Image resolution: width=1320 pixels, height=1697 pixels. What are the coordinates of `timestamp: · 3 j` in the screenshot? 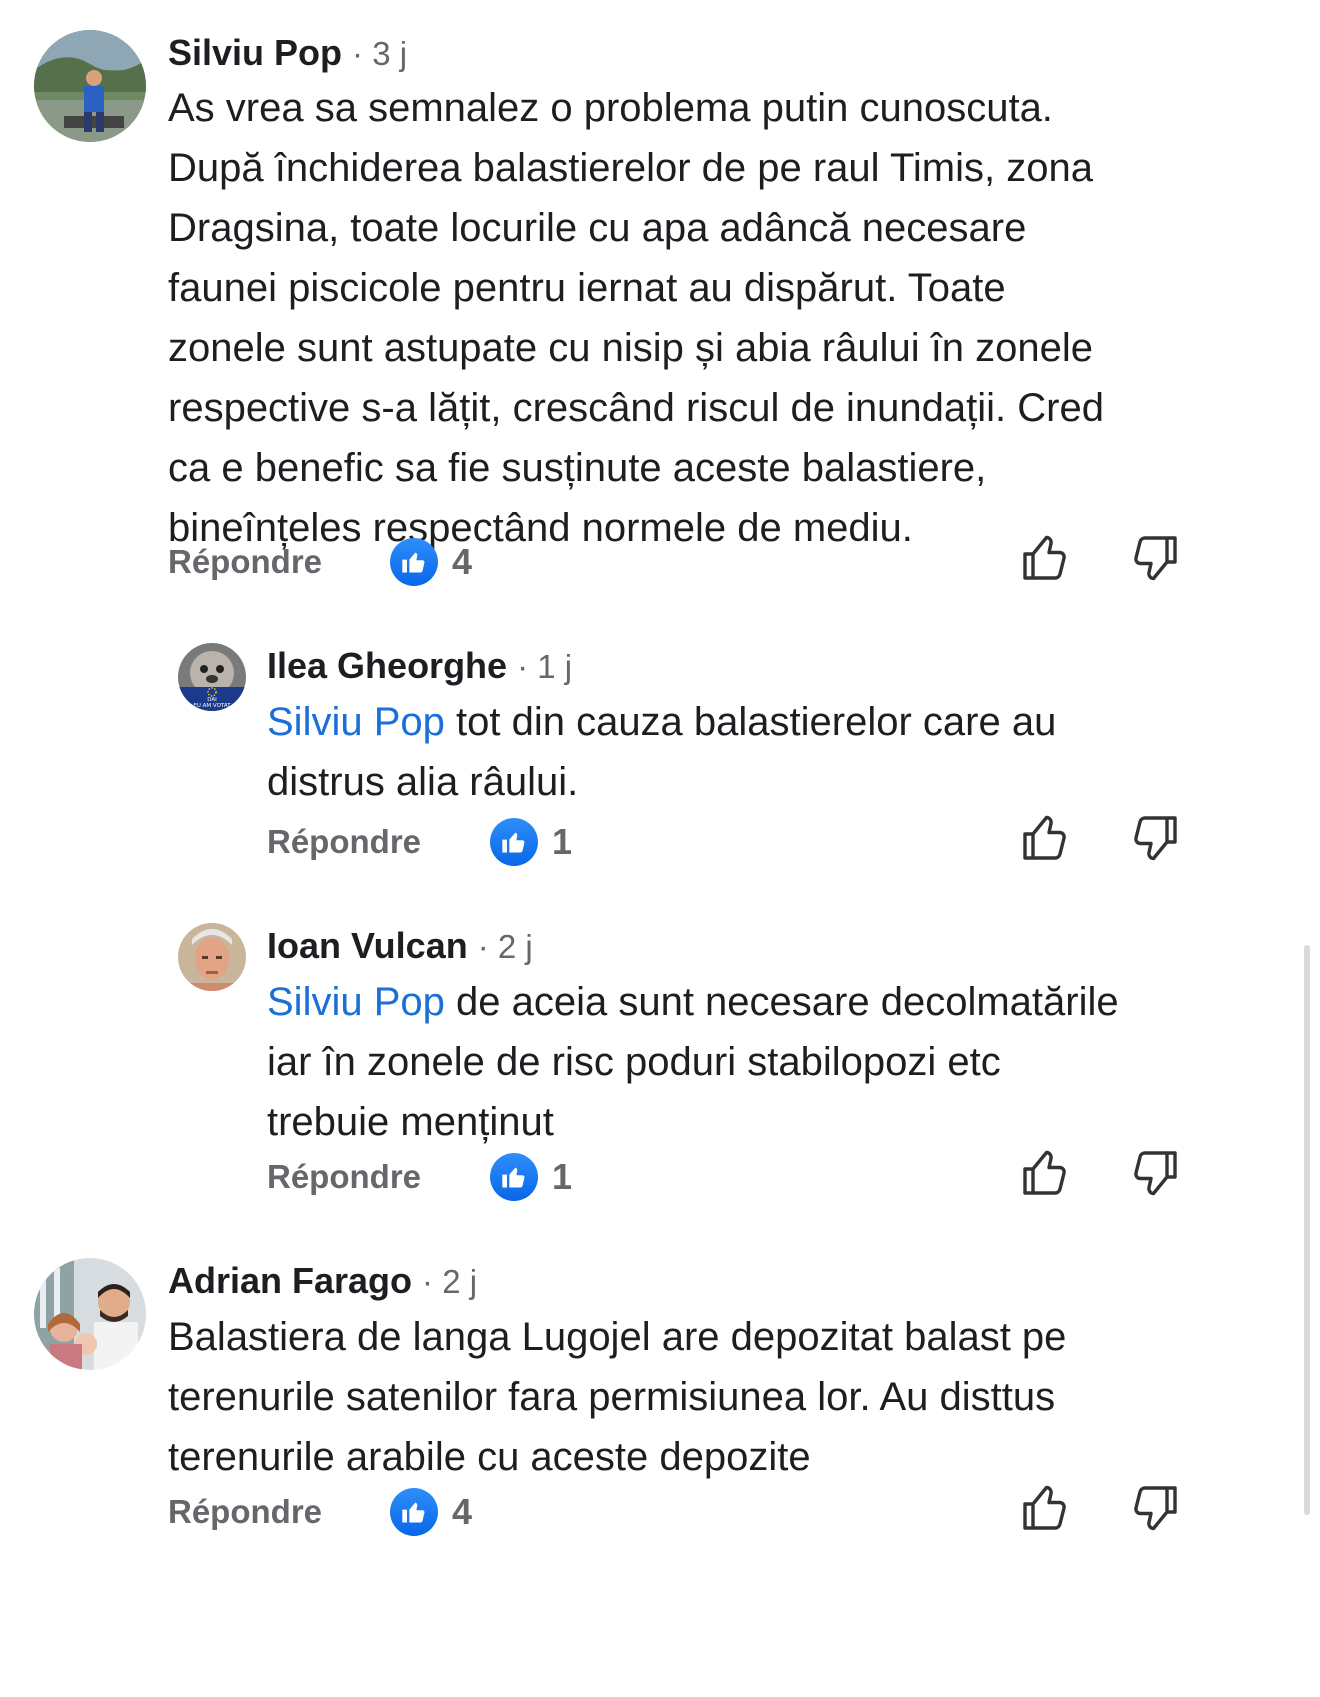 It's located at (379, 53).